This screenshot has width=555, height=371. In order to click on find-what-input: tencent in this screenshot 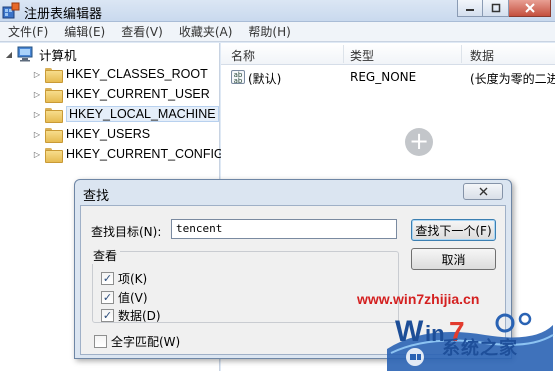, I will do `click(284, 229)`.